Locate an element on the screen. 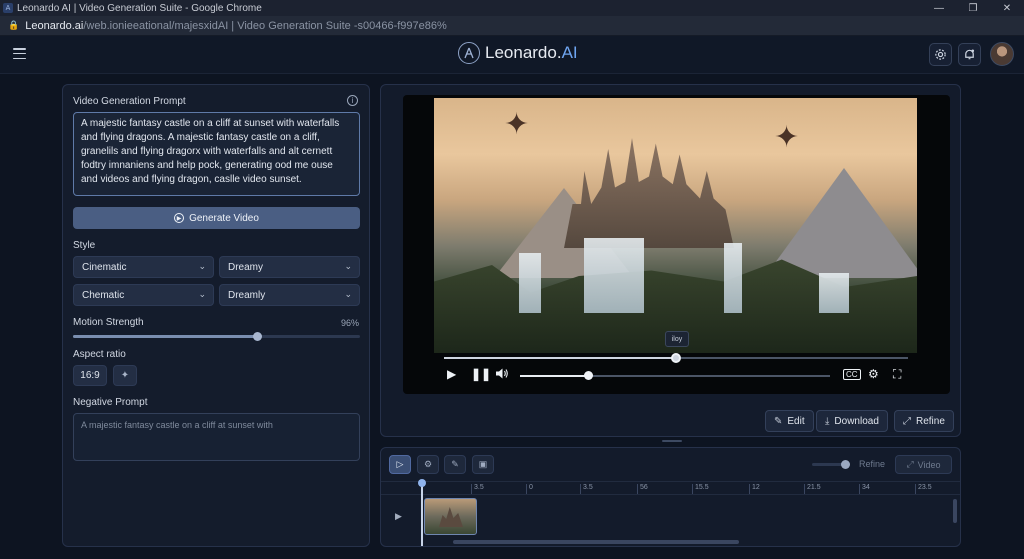  vertical-scrollbar is located at coordinates (955, 511).